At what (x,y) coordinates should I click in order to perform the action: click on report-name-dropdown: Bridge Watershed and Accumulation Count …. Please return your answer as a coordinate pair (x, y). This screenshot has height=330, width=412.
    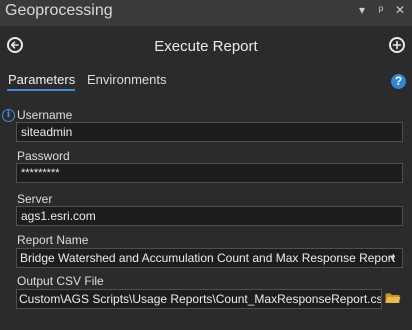
    Looking at the image, I should click on (209, 258).